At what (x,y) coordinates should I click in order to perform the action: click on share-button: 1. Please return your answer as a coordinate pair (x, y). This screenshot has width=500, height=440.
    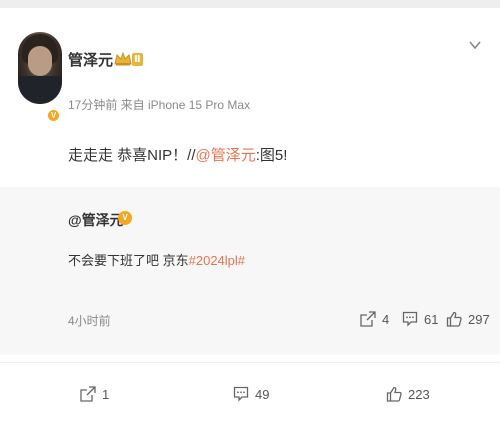
    Looking at the image, I should click on (94, 394).